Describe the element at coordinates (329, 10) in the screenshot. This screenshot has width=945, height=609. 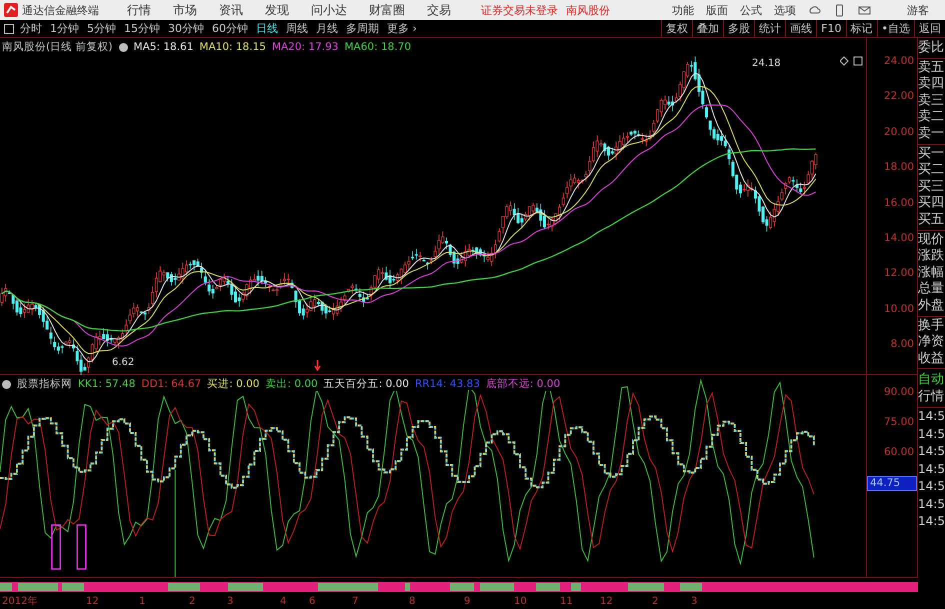
I see `menu-item: 问小达` at that location.